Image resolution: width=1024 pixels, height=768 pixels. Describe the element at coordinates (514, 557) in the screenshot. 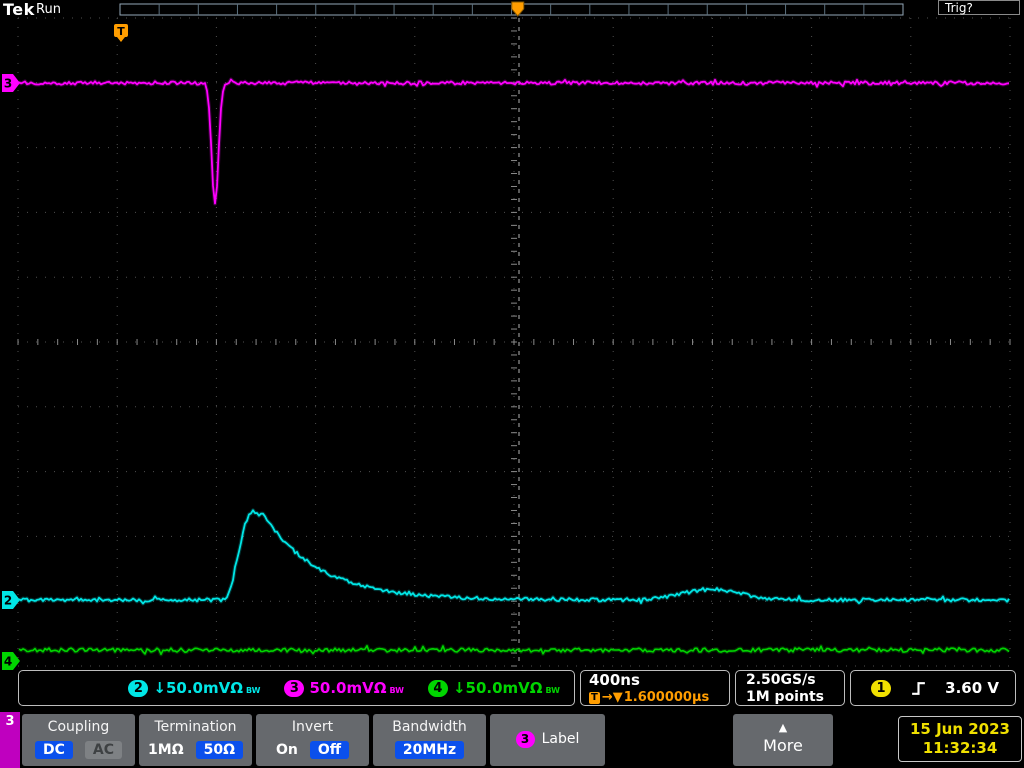

I see `trace-ch2` at that location.